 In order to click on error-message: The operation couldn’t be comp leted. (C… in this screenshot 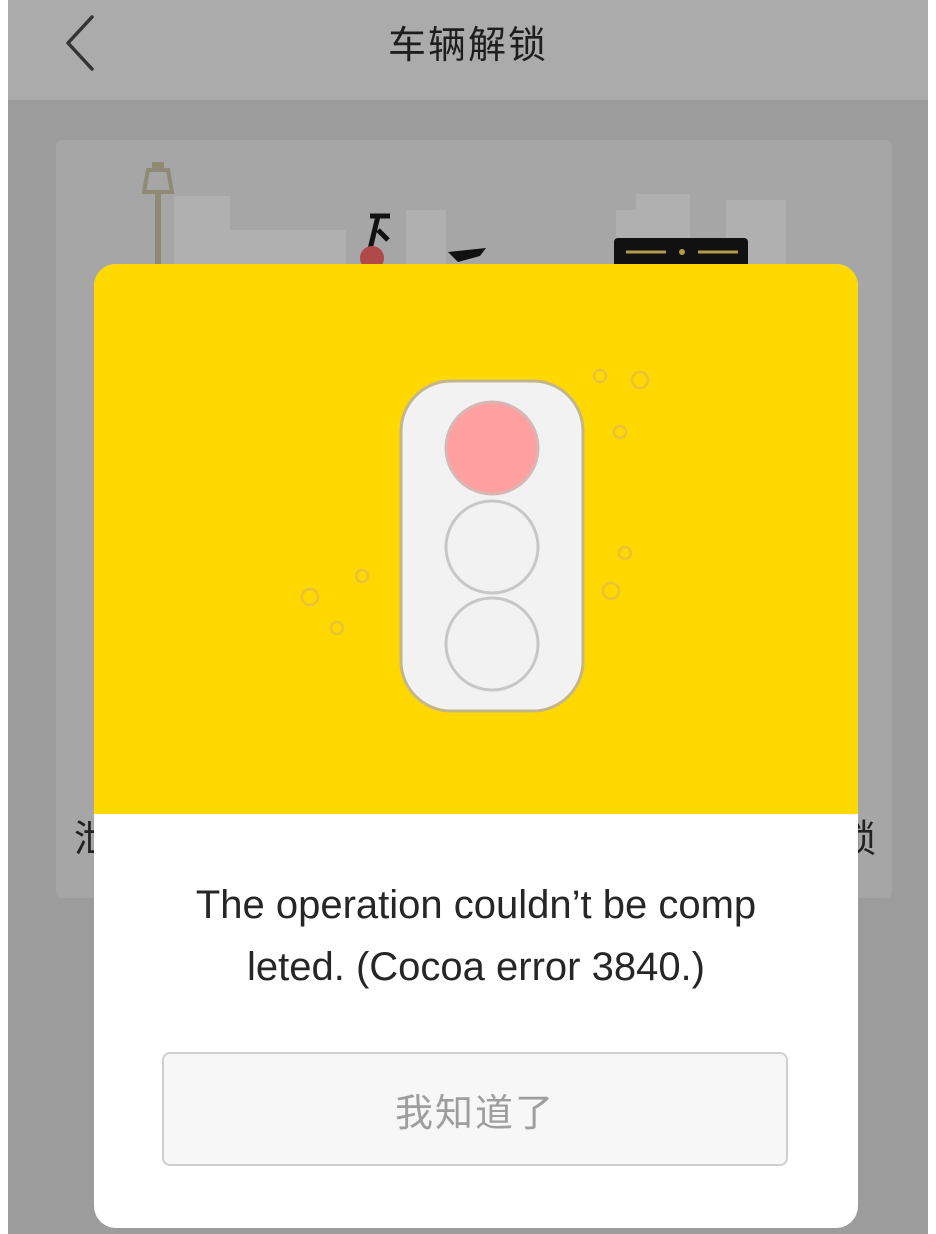, I will do `click(476, 936)`.